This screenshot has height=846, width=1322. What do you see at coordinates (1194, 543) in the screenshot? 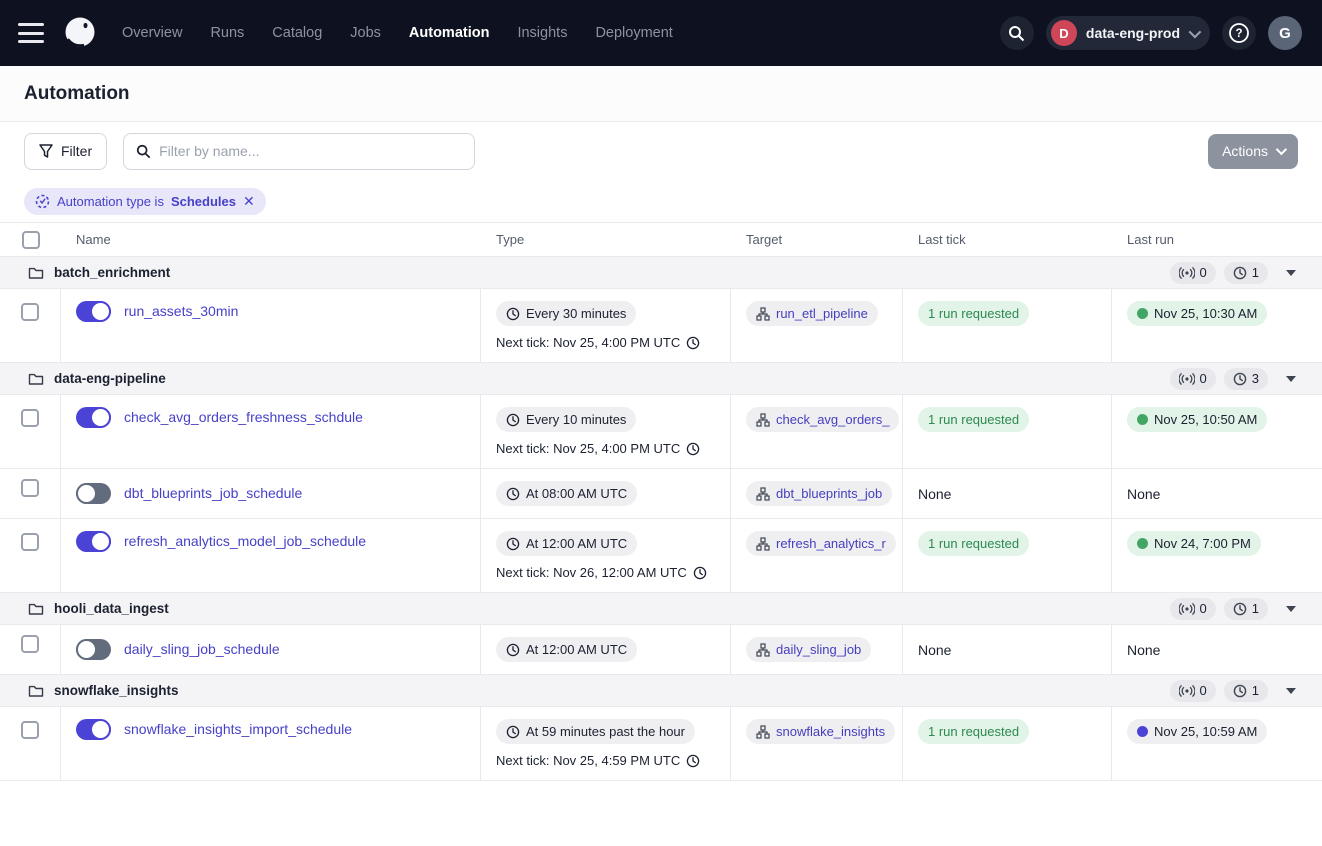
I see `last-run-badge: Nov 24, 7:00 PM` at bounding box center [1194, 543].